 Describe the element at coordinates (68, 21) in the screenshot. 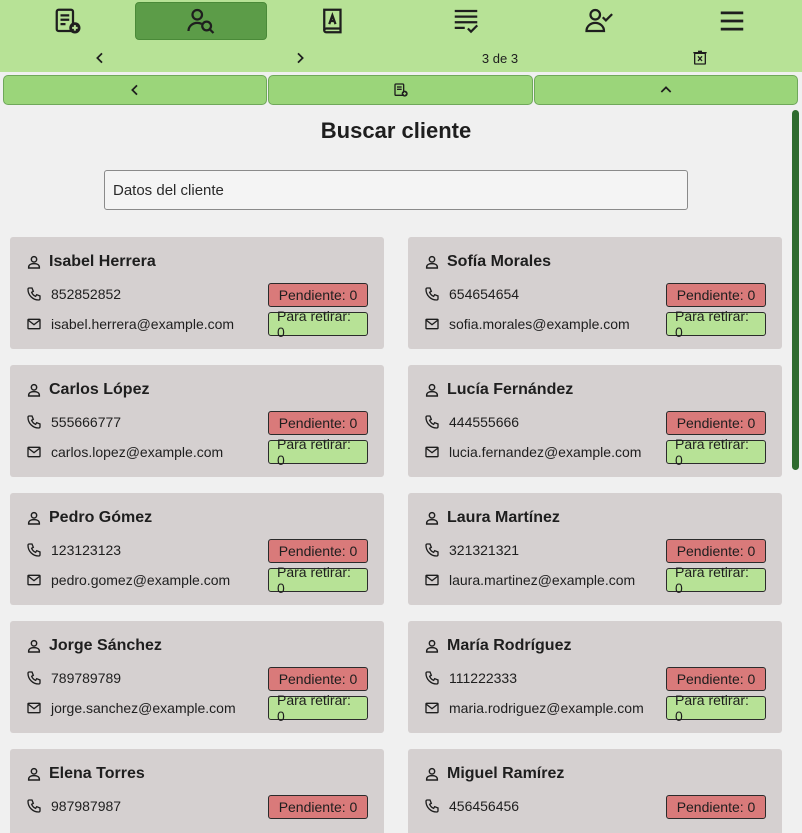

I see `nav-new-order-button` at that location.